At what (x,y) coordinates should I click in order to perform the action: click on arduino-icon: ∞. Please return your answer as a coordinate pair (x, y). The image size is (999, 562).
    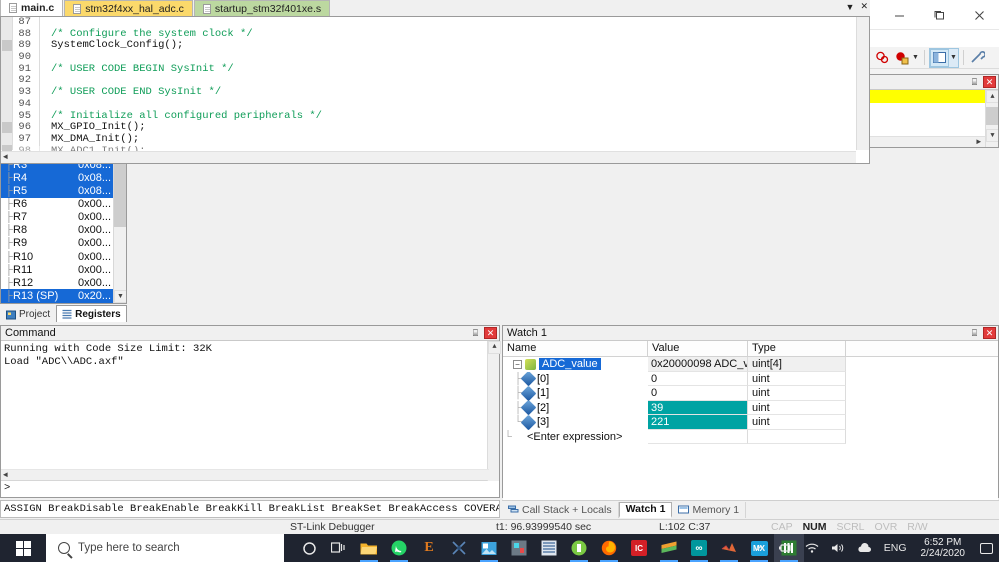
    Looking at the image, I should click on (699, 548).